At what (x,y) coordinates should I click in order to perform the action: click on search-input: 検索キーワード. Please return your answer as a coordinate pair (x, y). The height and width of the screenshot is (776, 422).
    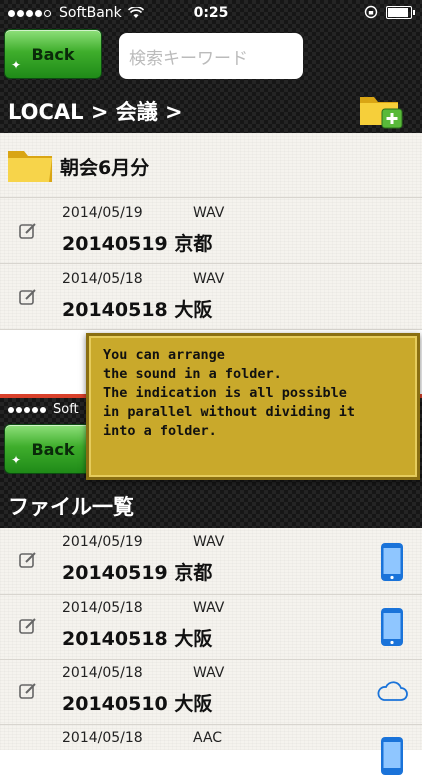
    Looking at the image, I should click on (211, 56).